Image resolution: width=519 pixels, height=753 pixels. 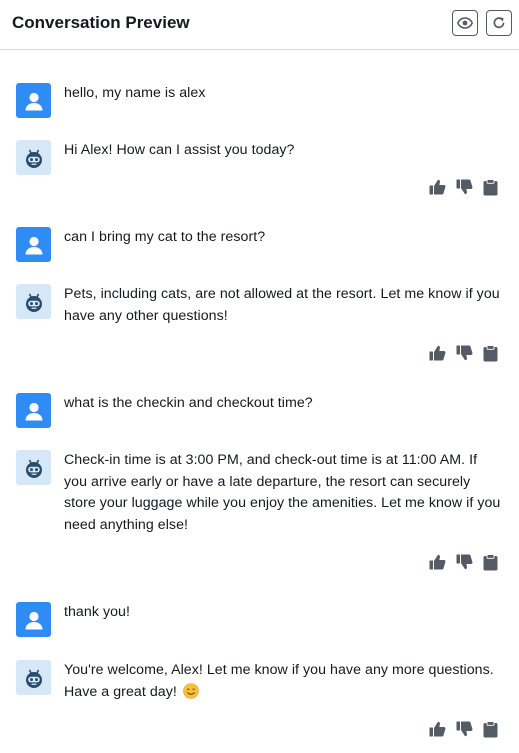 I want to click on smiling-face-emoji, so click(x=191, y=690).